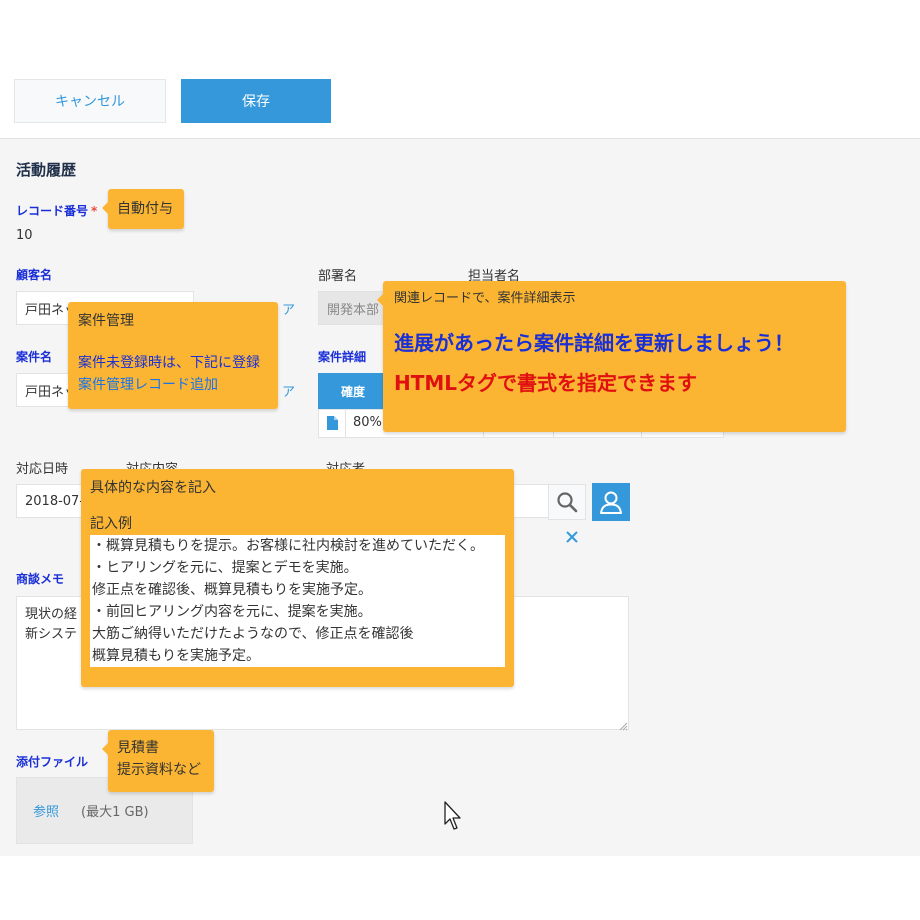 The width and height of the screenshot is (920, 920). I want to click on record-number-label: レコード番号*, so click(56, 210).